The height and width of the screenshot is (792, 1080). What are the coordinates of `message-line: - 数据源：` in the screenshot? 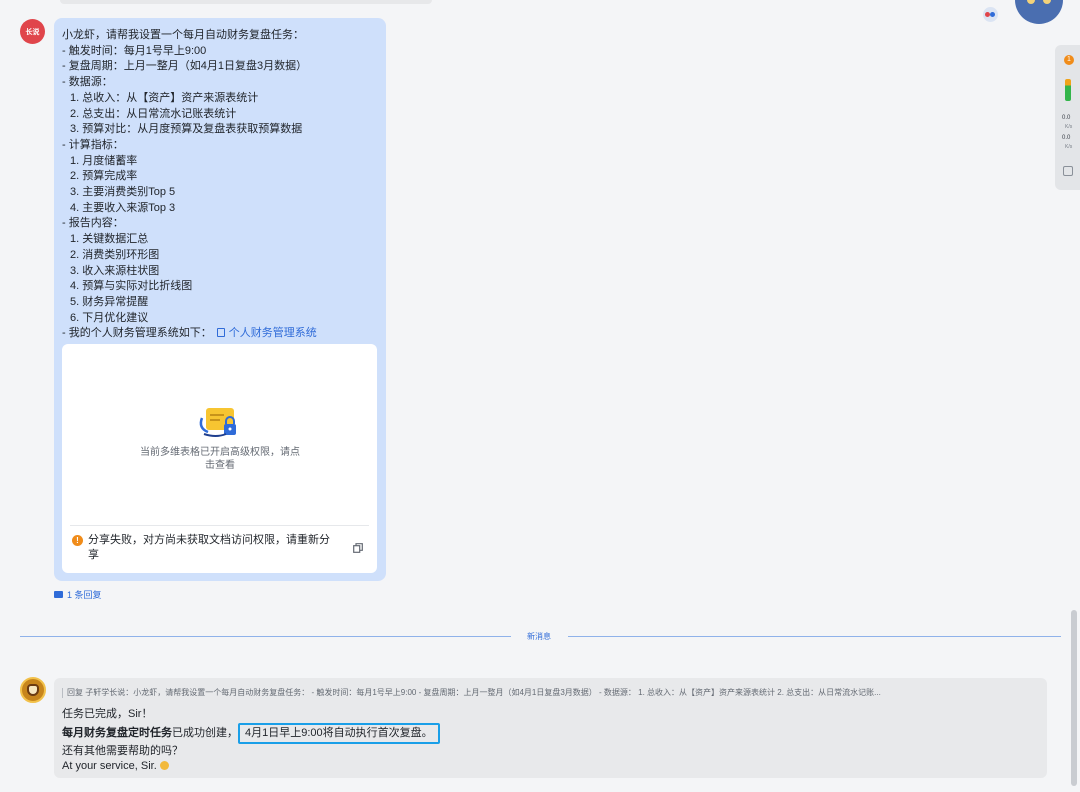 It's located at (87, 82).